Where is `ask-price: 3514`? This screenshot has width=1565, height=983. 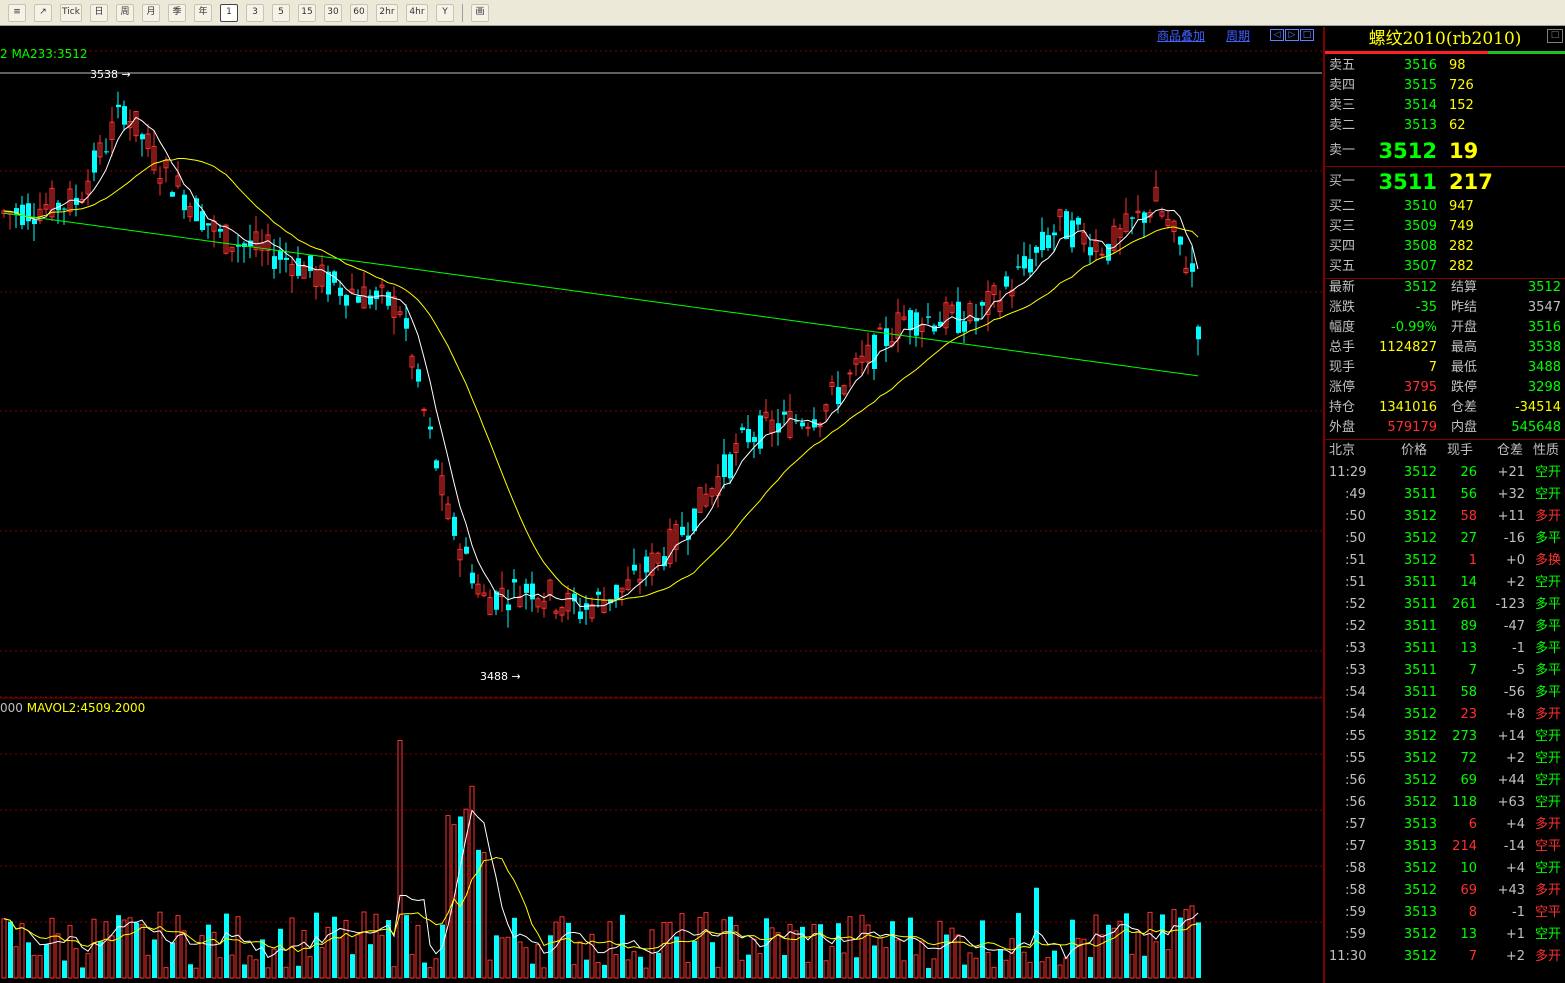 ask-price: 3514 is located at coordinates (1420, 105).